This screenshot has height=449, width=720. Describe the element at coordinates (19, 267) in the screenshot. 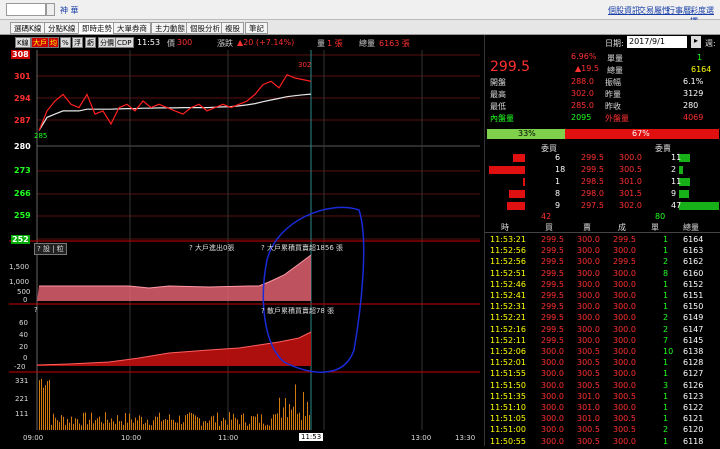

I see `panel2-tick-1500: 1,500` at that location.